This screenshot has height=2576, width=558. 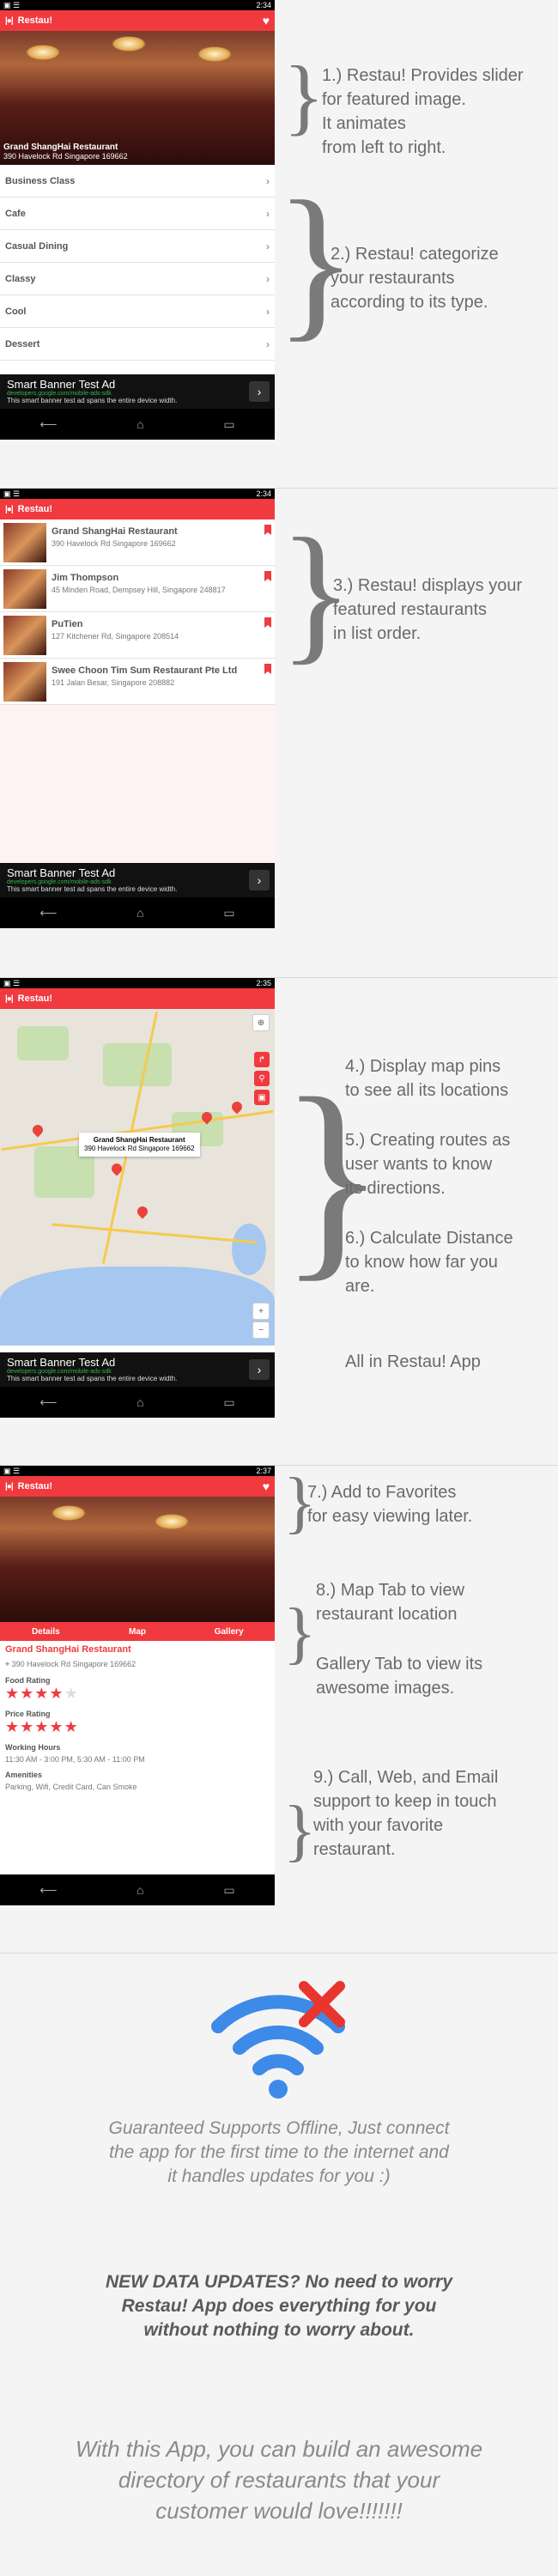 I want to click on status-bar: ▣ ☰ 2:34, so click(x=137, y=494).